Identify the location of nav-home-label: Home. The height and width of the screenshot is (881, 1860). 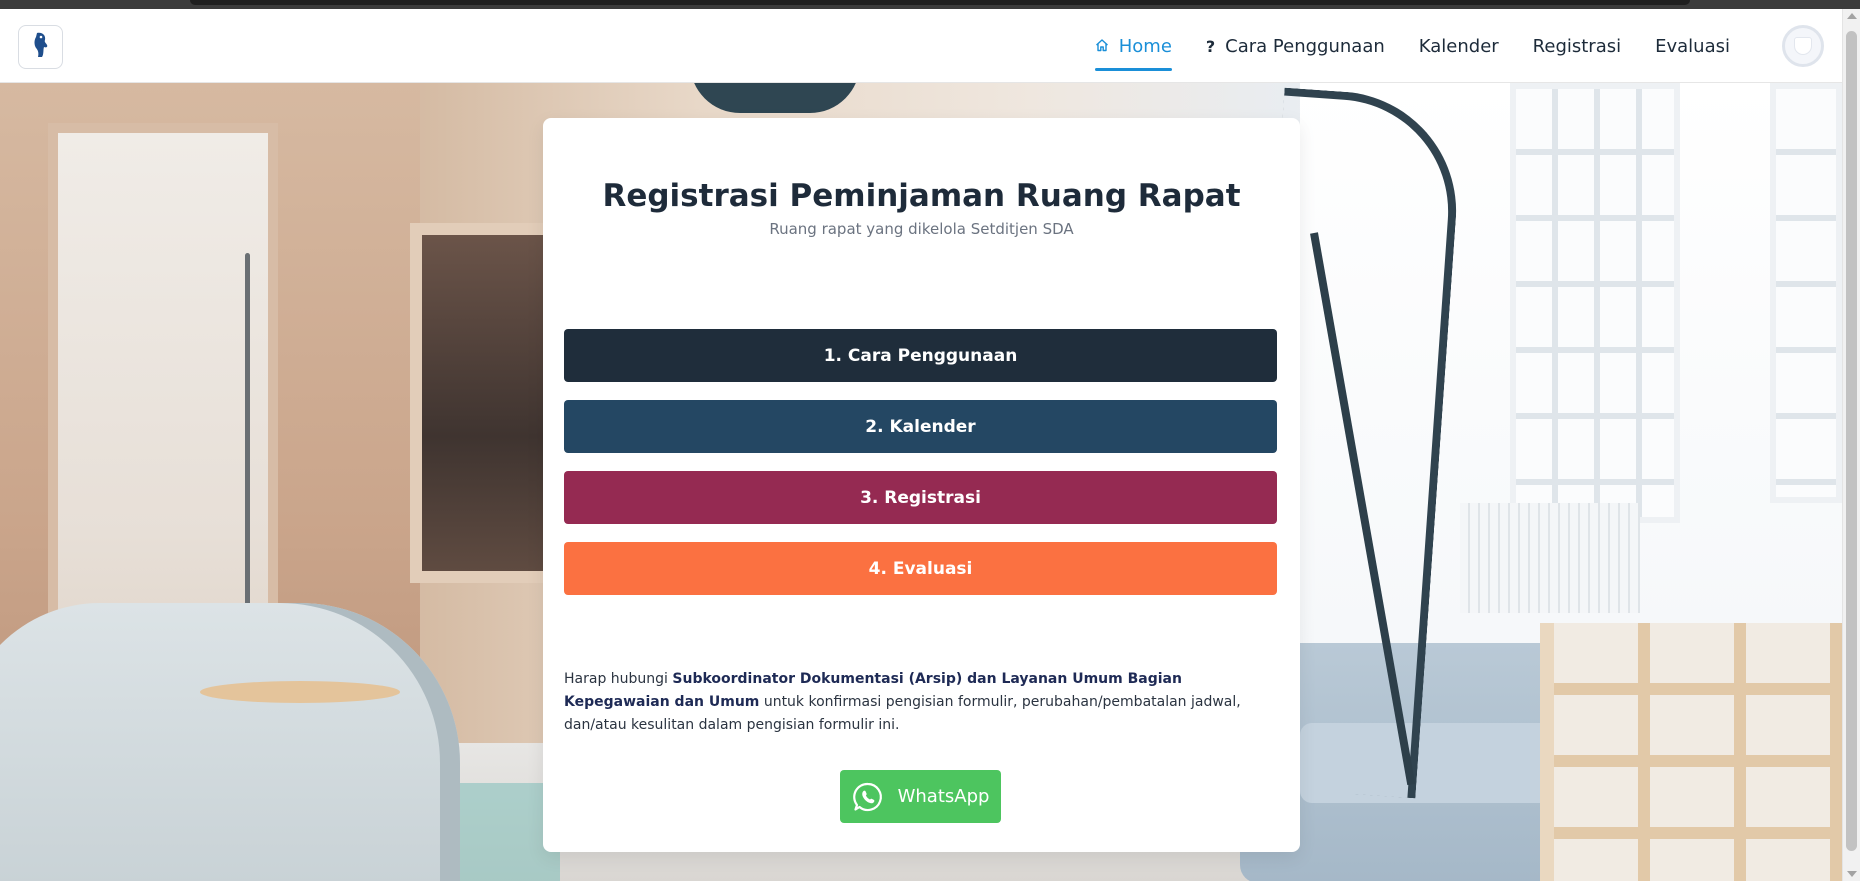
(1145, 46).